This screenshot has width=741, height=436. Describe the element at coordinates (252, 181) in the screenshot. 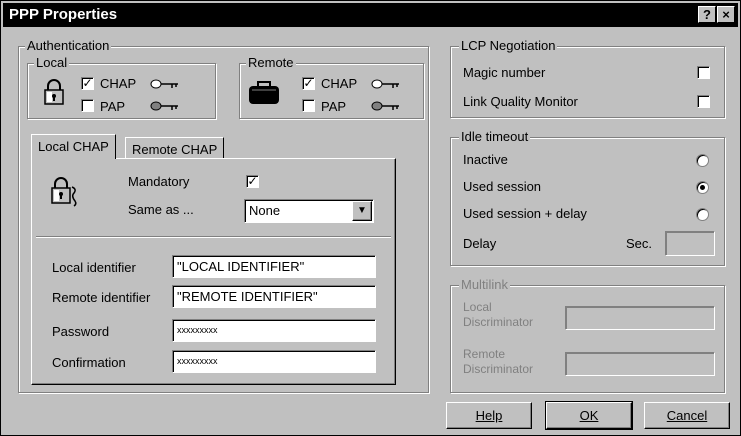

I see `mandatory-checkbox: ✓` at that location.